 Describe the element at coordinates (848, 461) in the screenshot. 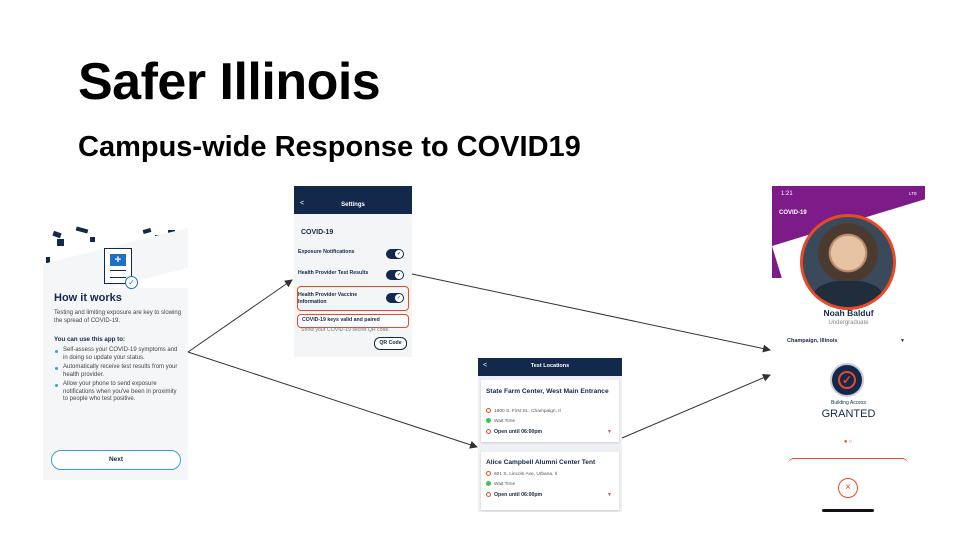

I see `card-edge` at that location.